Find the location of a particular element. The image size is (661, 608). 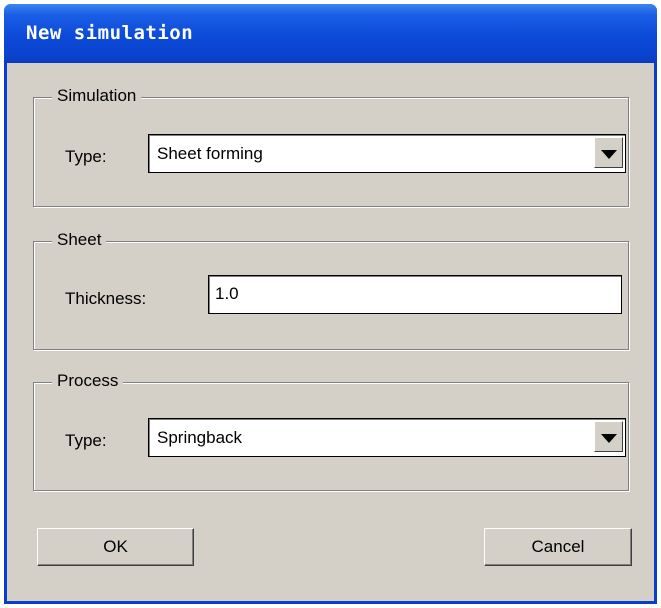

thickness-field is located at coordinates (415, 294).